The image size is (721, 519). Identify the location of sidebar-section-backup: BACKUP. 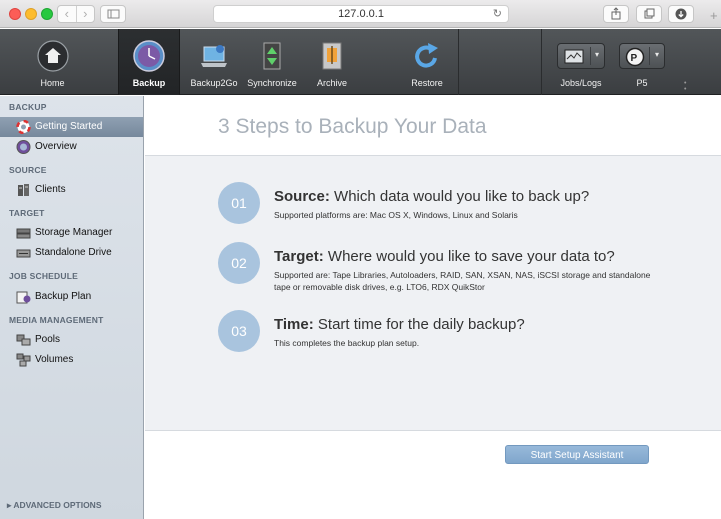
(28, 107).